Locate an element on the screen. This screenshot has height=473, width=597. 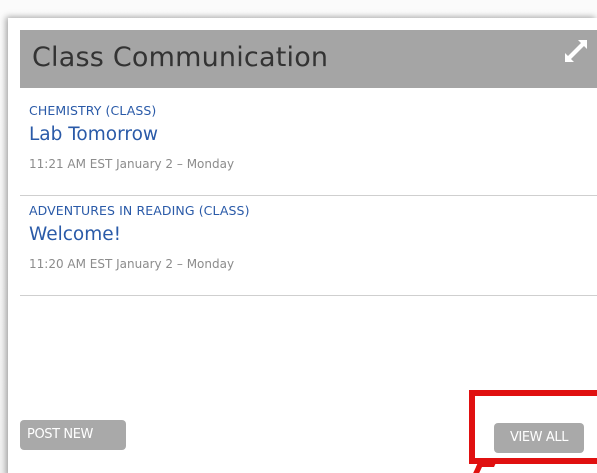
red-highlight-box is located at coordinates (533, 427).